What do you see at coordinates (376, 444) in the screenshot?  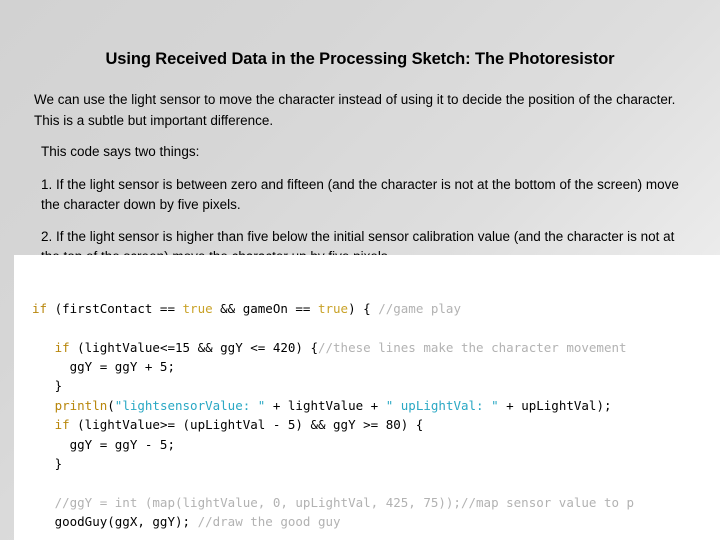 I see `code-line: ggY = ggY - 5;` at bounding box center [376, 444].